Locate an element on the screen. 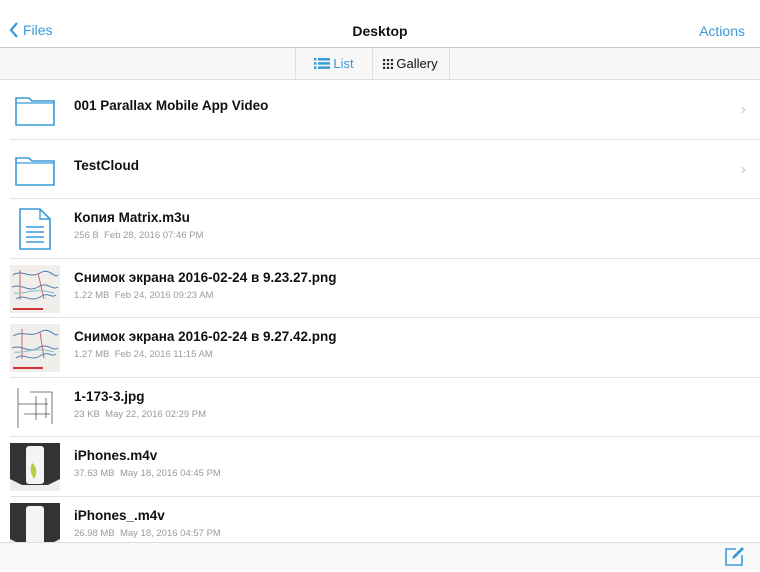 The image size is (760, 572). actions-button: Actions is located at coordinates (722, 31).